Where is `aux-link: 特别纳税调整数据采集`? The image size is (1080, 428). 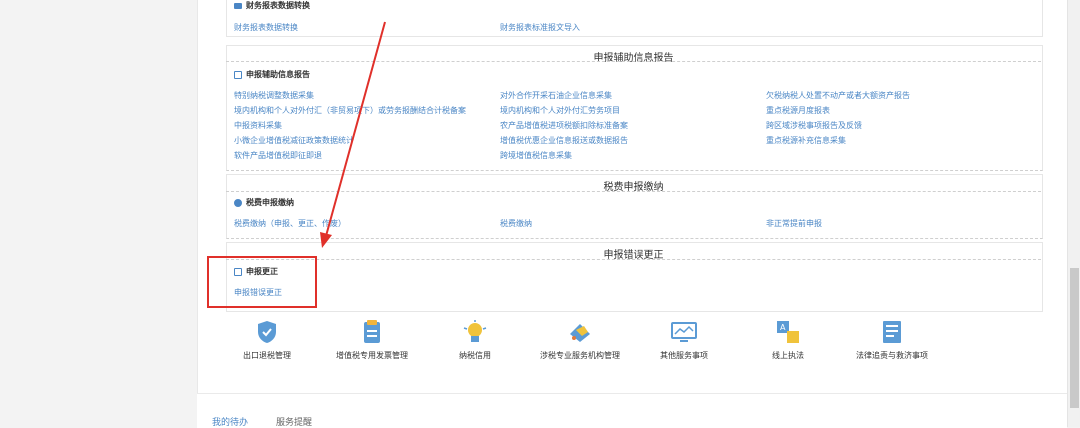
aux-link: 特别纳税调整数据采集 is located at coordinates (274, 95).